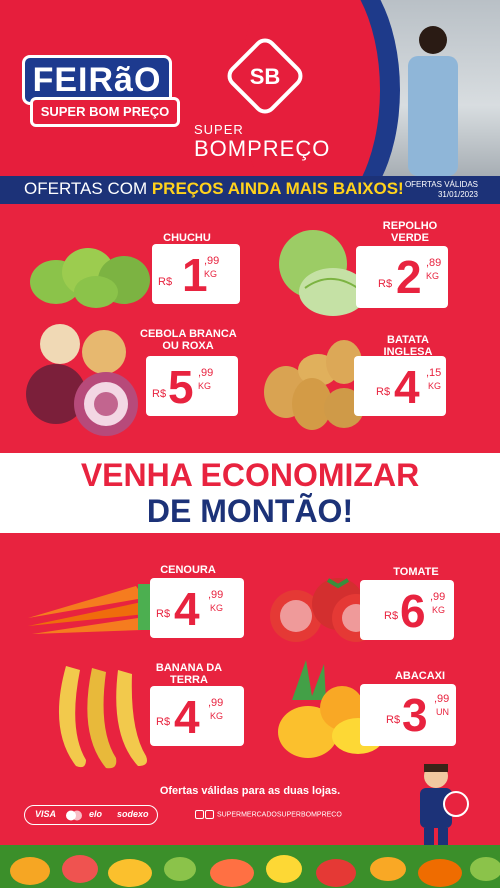 This screenshot has width=500, height=888. What do you see at coordinates (102, 717) in the screenshot?
I see `banana-image` at bounding box center [102, 717].